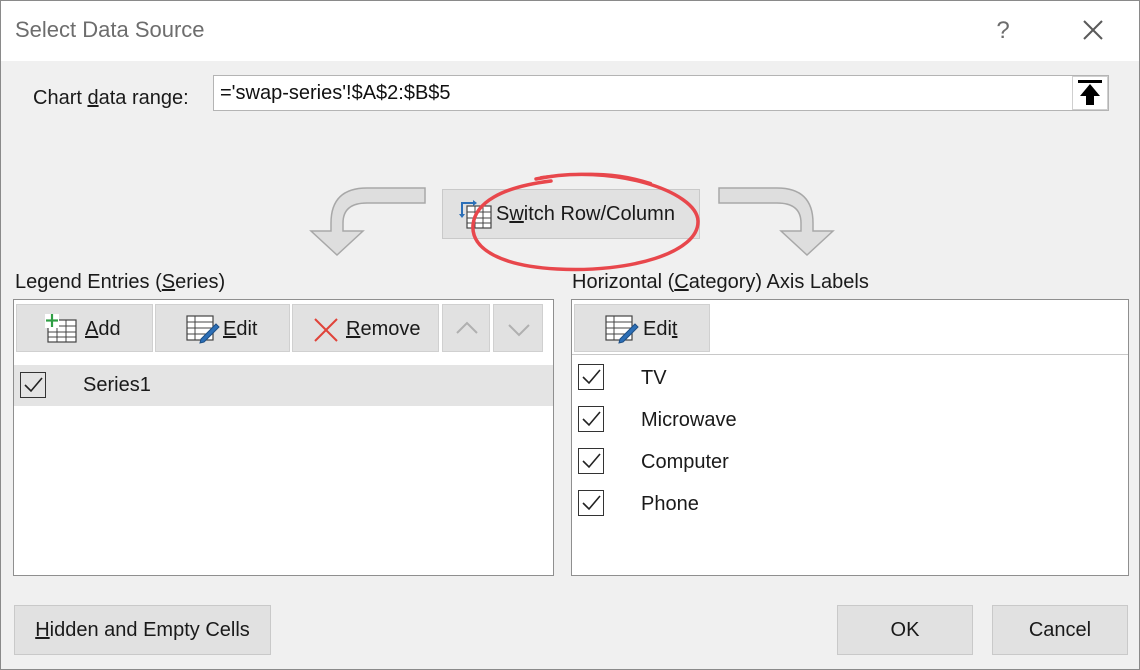 Image resolution: width=1140 pixels, height=670 pixels. Describe the element at coordinates (240, 329) in the screenshot. I see `edit-series-label: Edit` at that location.